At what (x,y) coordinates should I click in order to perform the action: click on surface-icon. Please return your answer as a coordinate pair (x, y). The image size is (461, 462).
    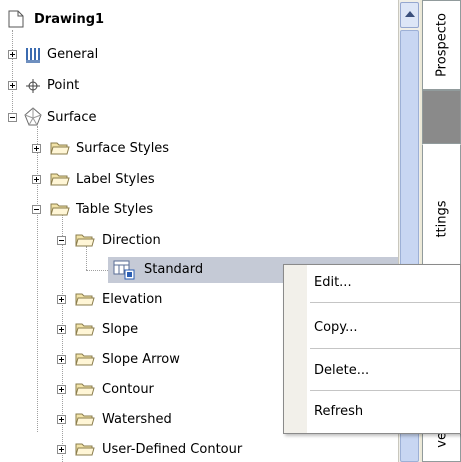
    Looking at the image, I should click on (33, 116).